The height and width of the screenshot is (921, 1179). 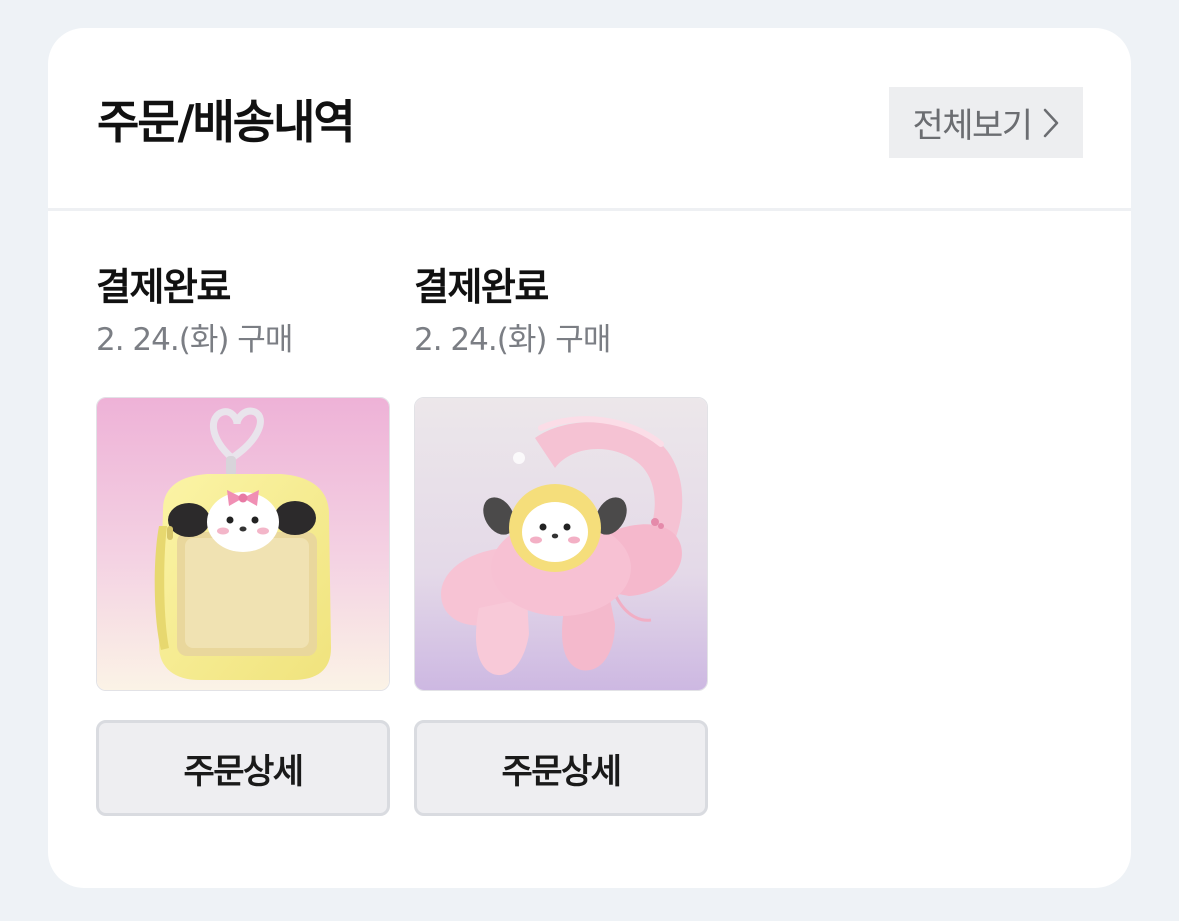 I want to click on plush-scrunchie-image, so click(x=561, y=544).